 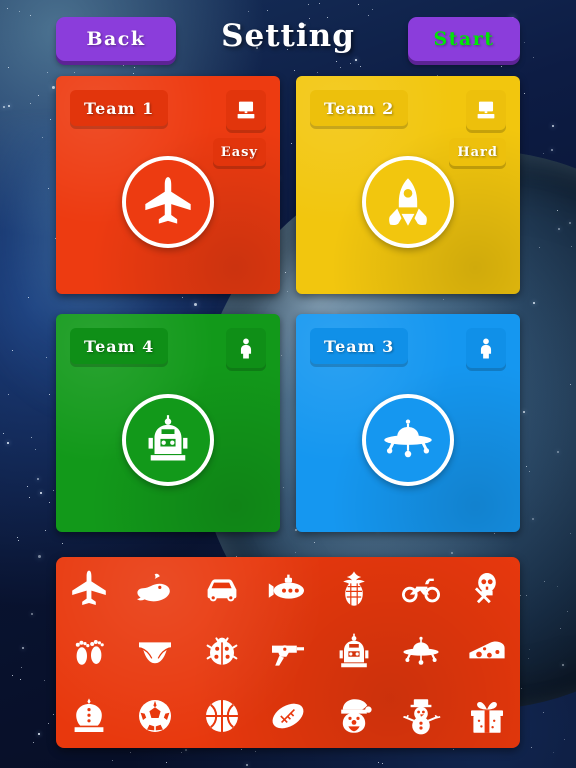 I want to click on palette-ladybug-icon, so click(x=222, y=653).